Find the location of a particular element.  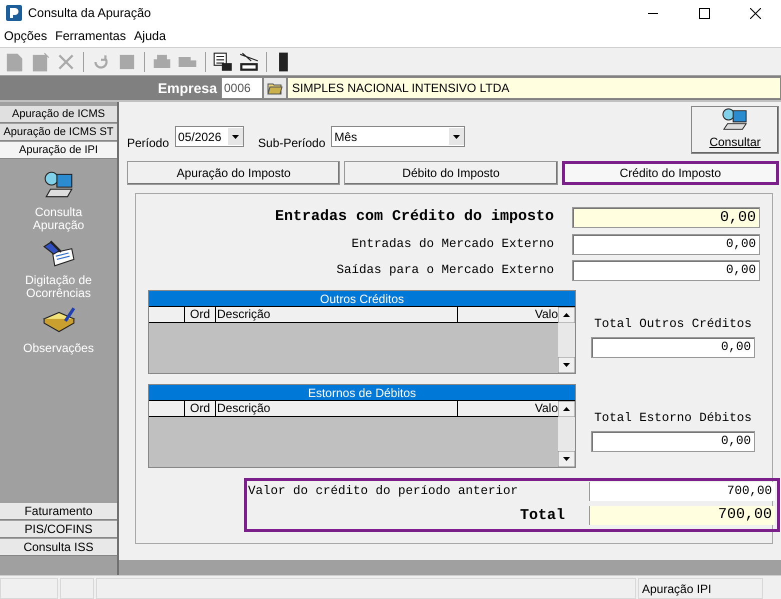

field-label-bold: Entradas com Crédito do imposto is located at coordinates (414, 217).